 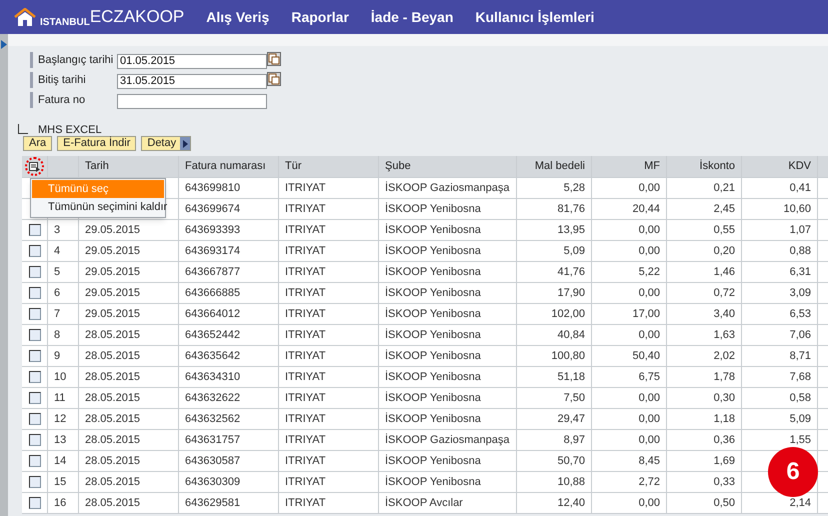 What do you see at coordinates (412, 17) in the screenshot?
I see `nav-link: İade - Beyan` at bounding box center [412, 17].